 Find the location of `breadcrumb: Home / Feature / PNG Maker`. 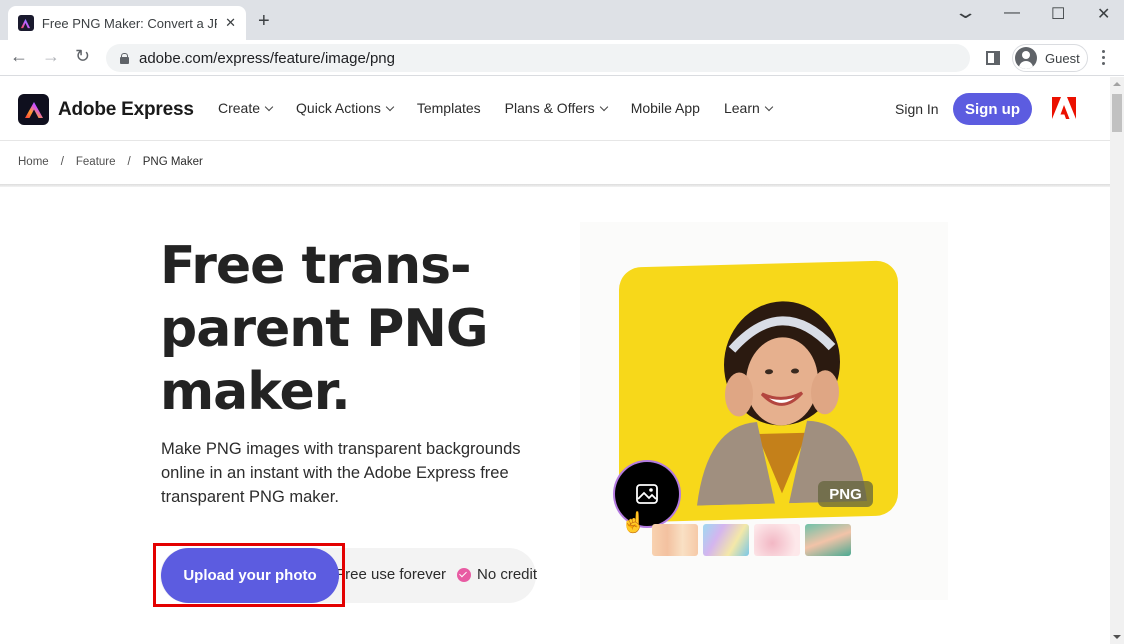

breadcrumb: Home / Feature / PNG Maker is located at coordinates (110, 162).